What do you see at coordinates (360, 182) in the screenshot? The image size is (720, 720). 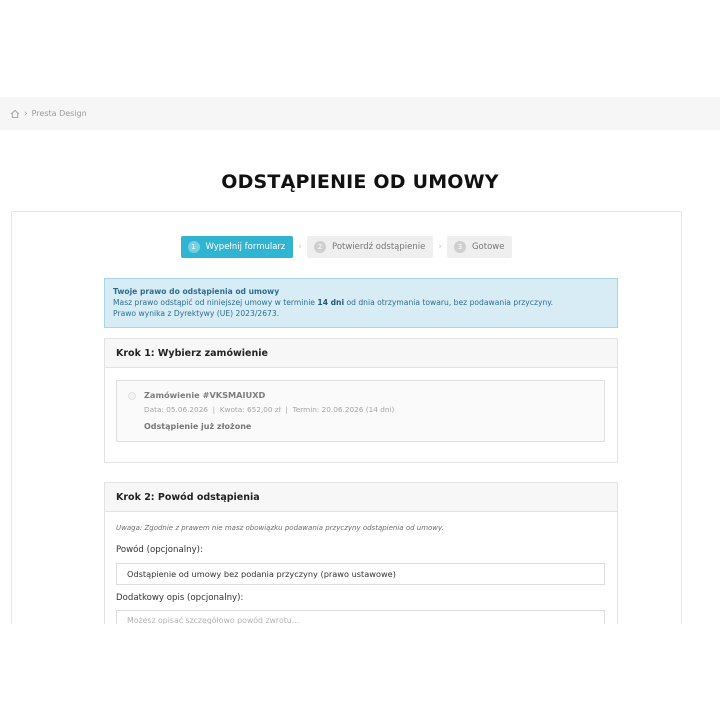 I see `page-title: ODSTĄPIENIE OD UMOWY` at bounding box center [360, 182].